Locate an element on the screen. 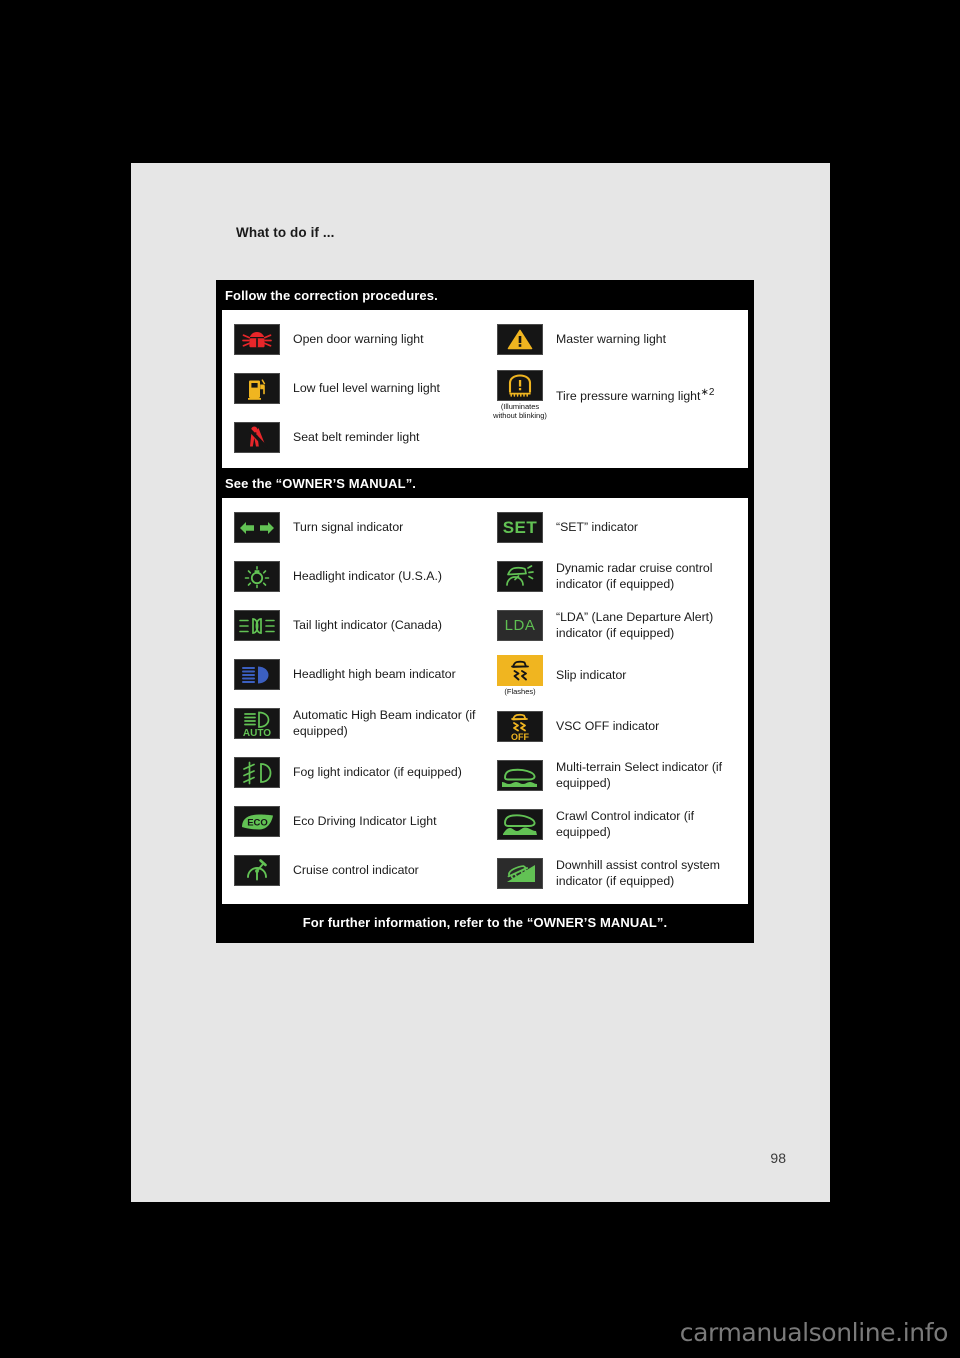  section-header-correction: Follow the correction procedures. is located at coordinates (331, 295).